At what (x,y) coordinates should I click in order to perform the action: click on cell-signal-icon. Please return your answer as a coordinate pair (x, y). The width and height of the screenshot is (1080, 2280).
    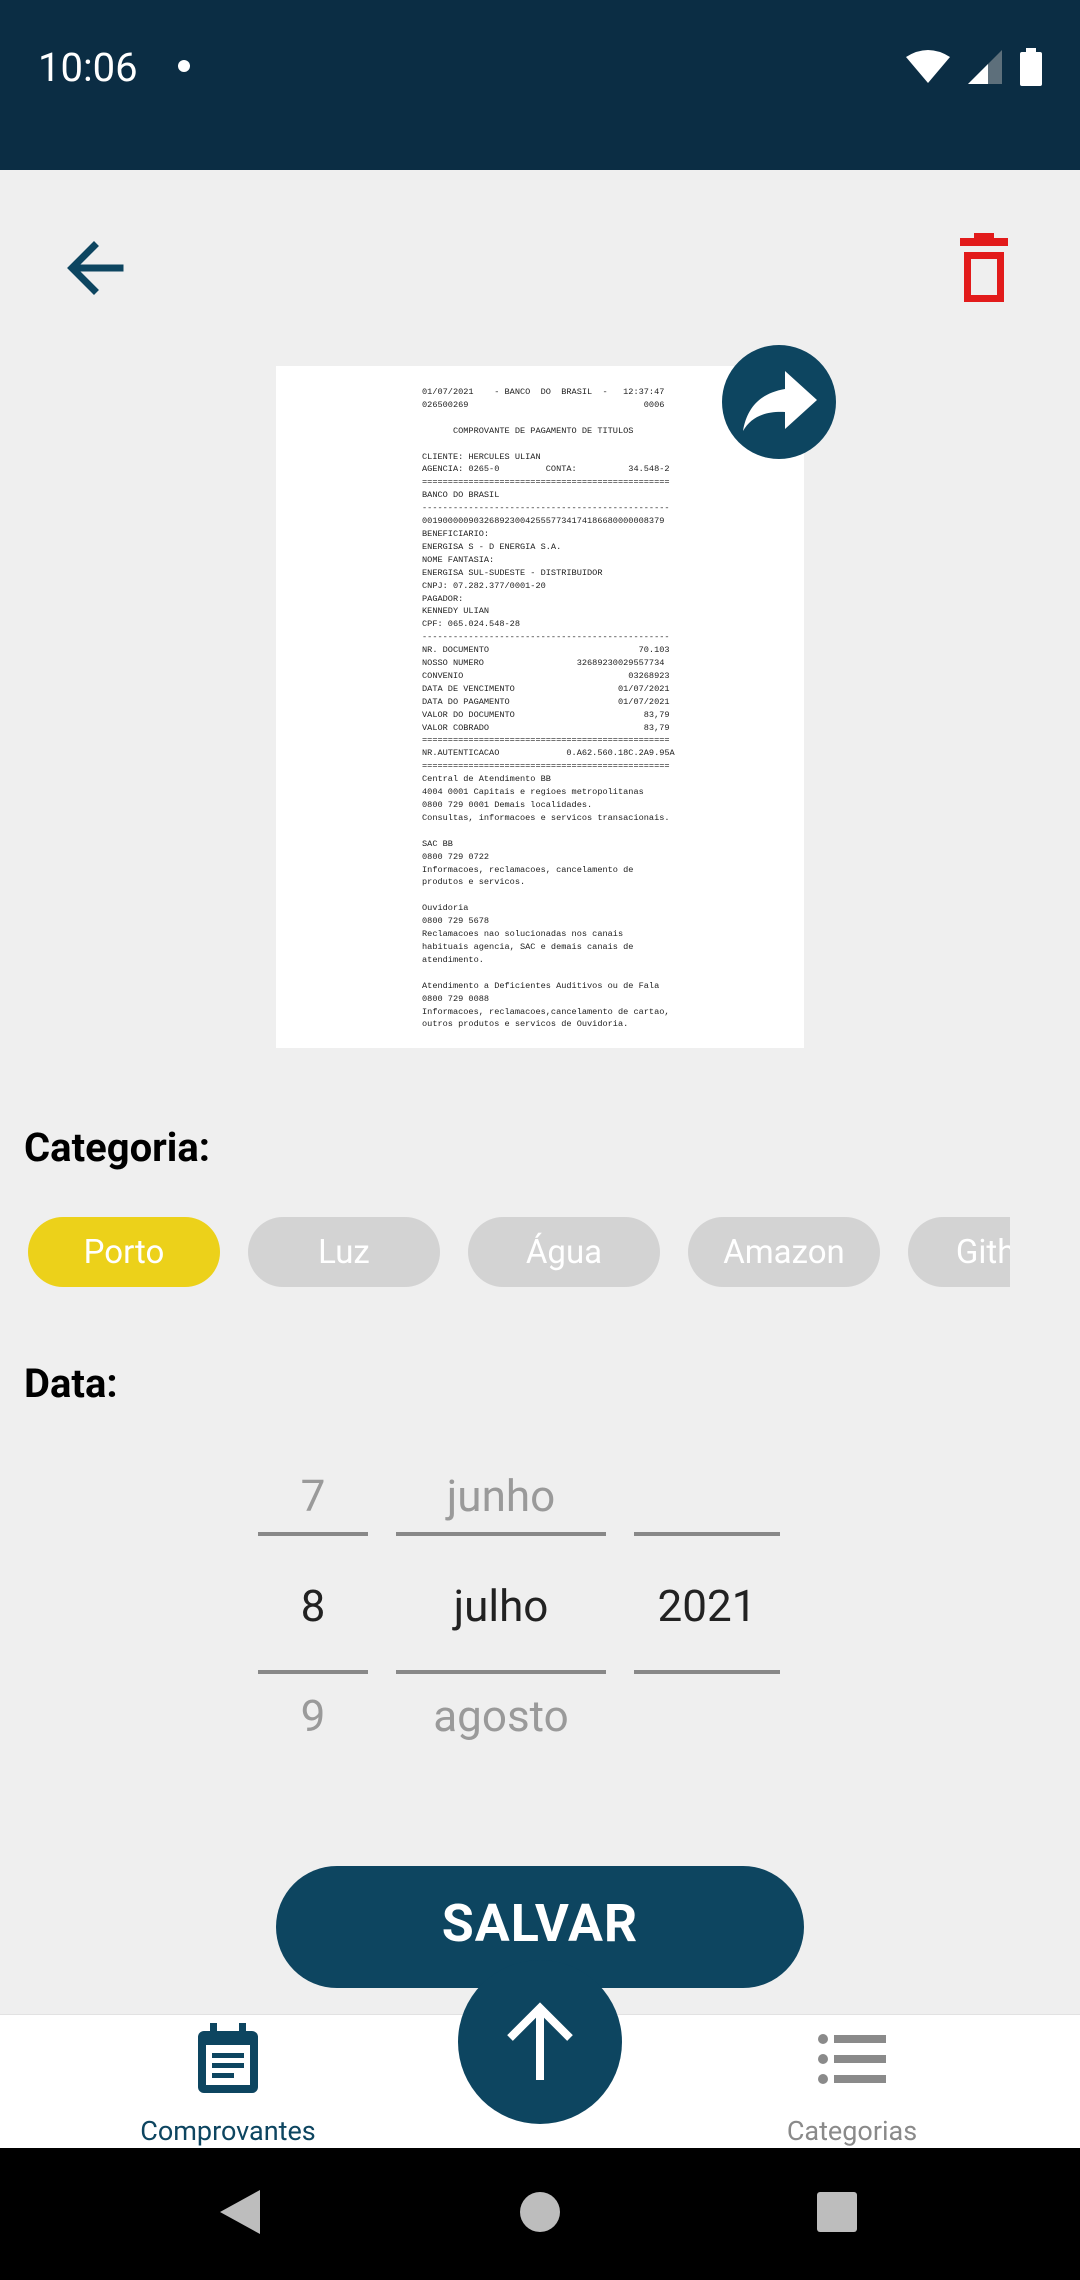
    Looking at the image, I should click on (985, 67).